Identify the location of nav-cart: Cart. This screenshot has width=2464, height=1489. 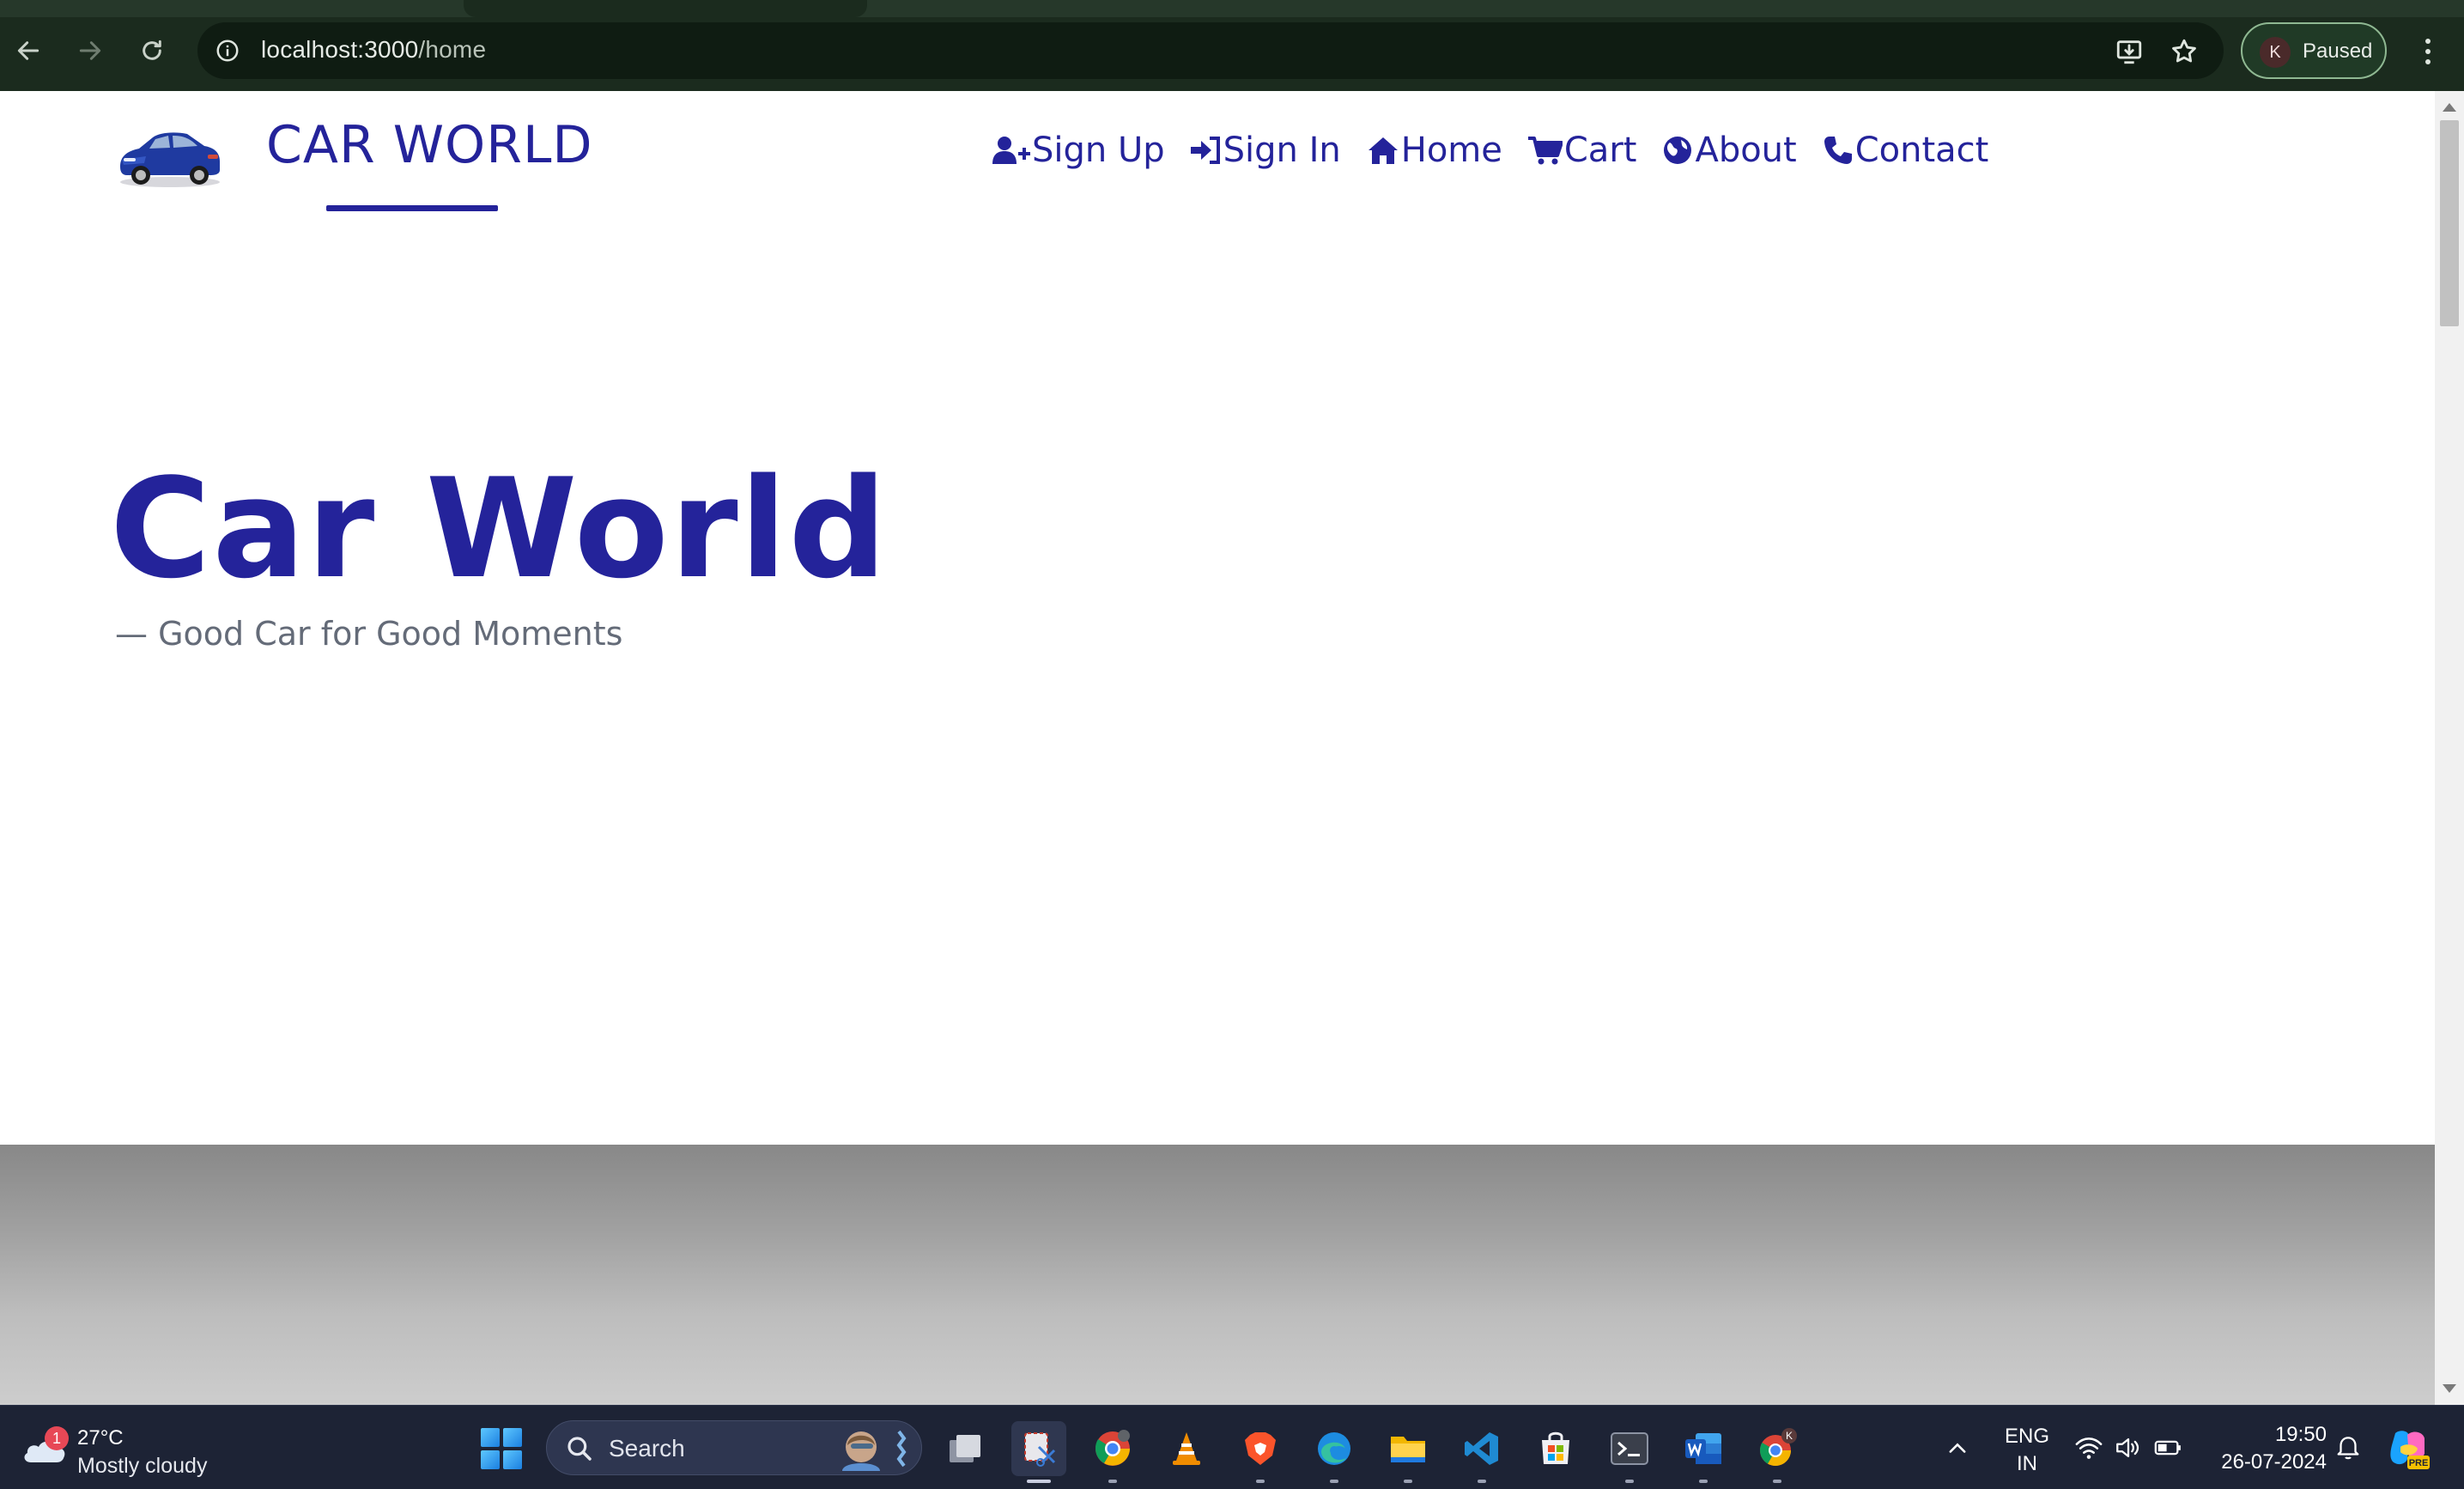
(1582, 150).